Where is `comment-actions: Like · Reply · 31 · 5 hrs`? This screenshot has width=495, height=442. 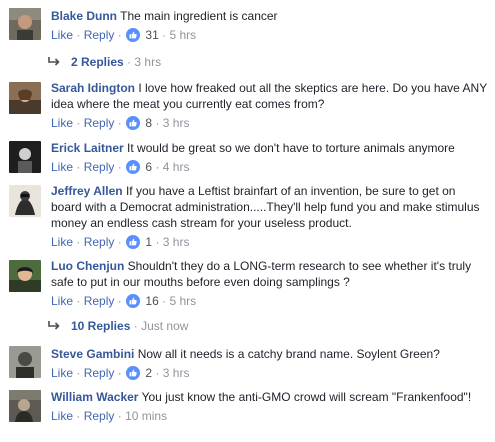
comment-actions: Like · Reply · 31 · 5 hrs is located at coordinates (269, 35).